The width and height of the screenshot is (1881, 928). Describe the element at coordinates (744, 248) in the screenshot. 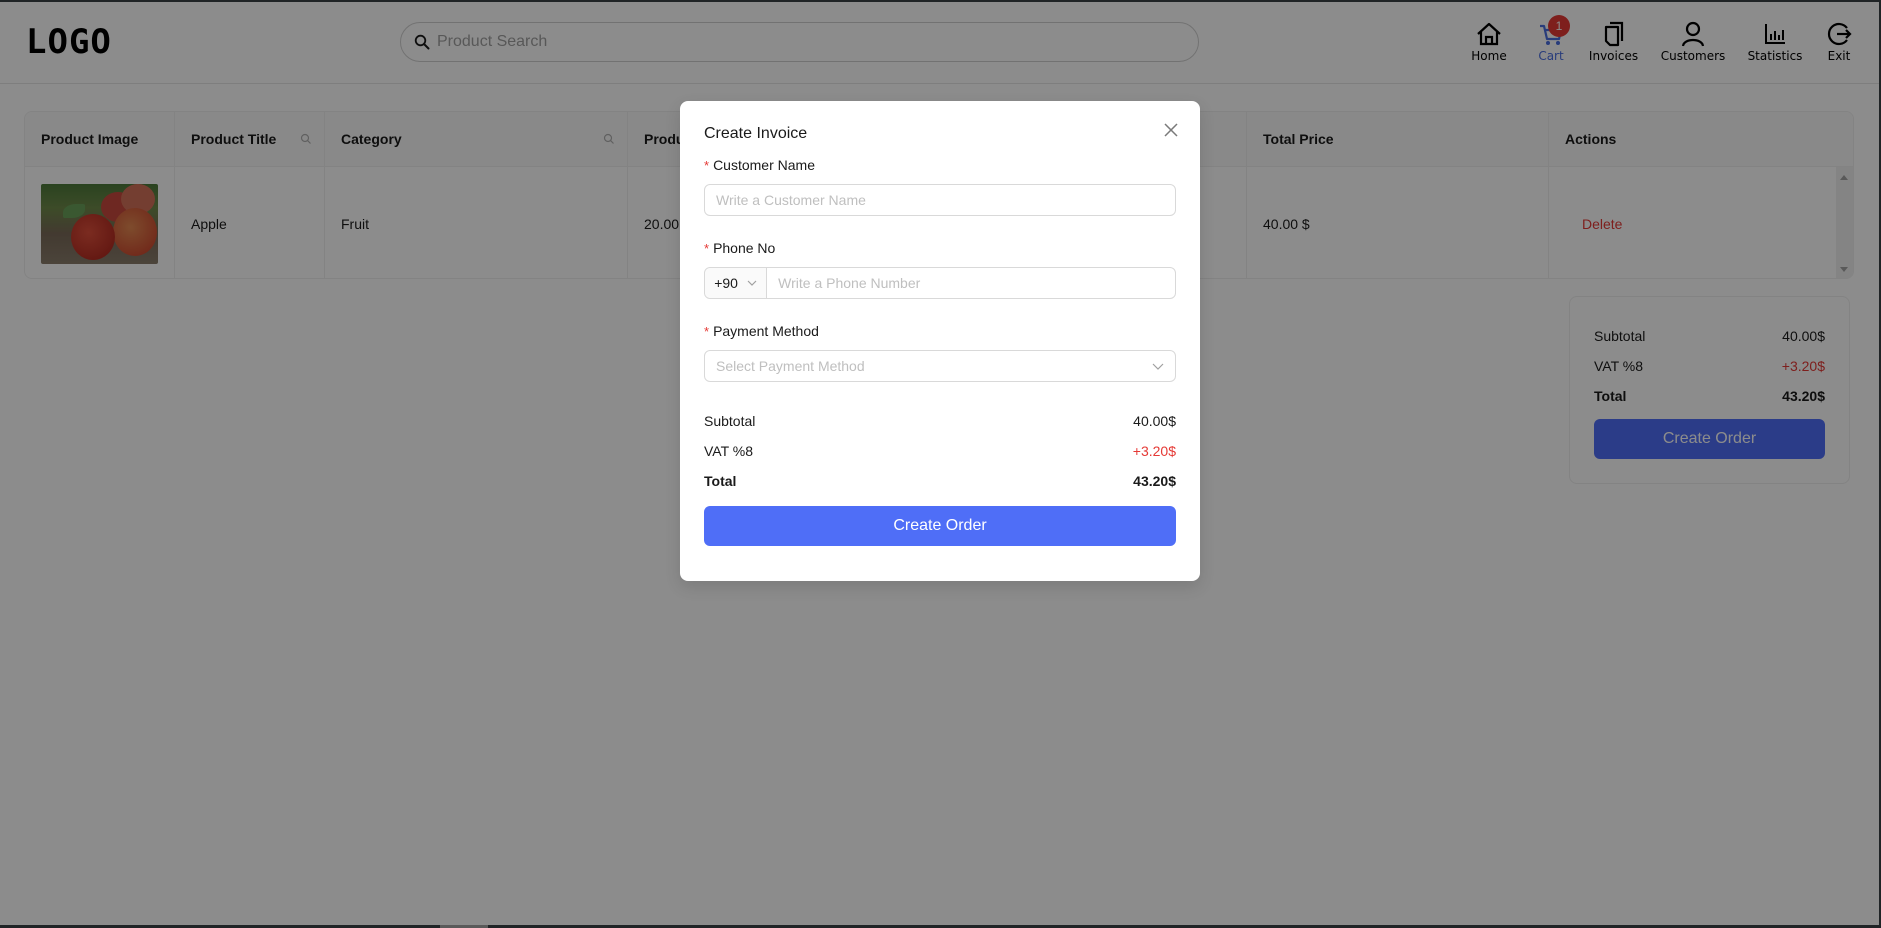

I see `label-text: Phone No` at that location.